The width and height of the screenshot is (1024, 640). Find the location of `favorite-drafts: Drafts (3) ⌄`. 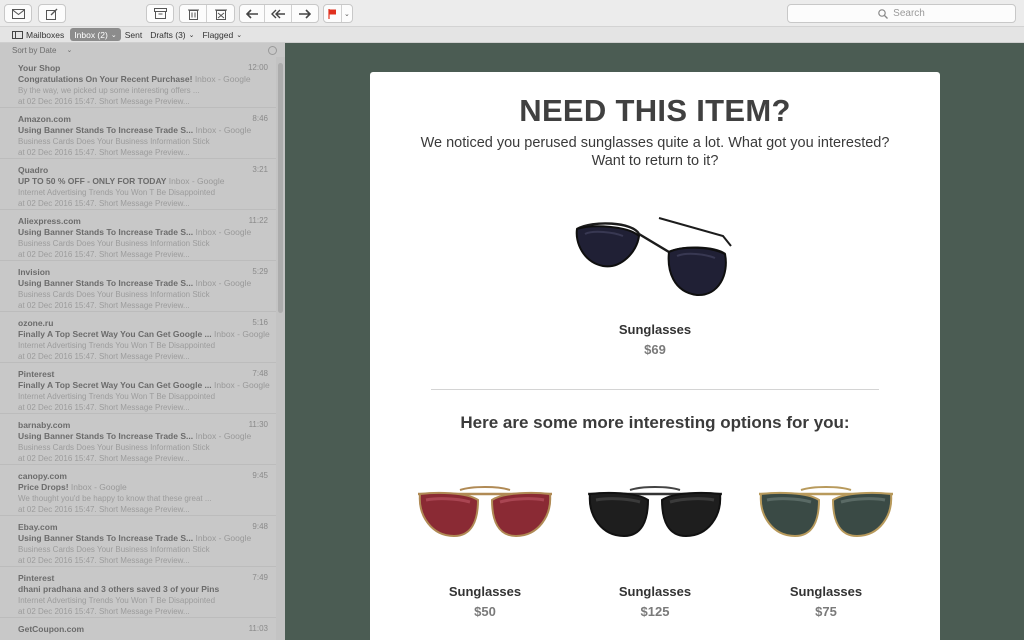

favorite-drafts: Drafts (3) ⌄ is located at coordinates (172, 34).